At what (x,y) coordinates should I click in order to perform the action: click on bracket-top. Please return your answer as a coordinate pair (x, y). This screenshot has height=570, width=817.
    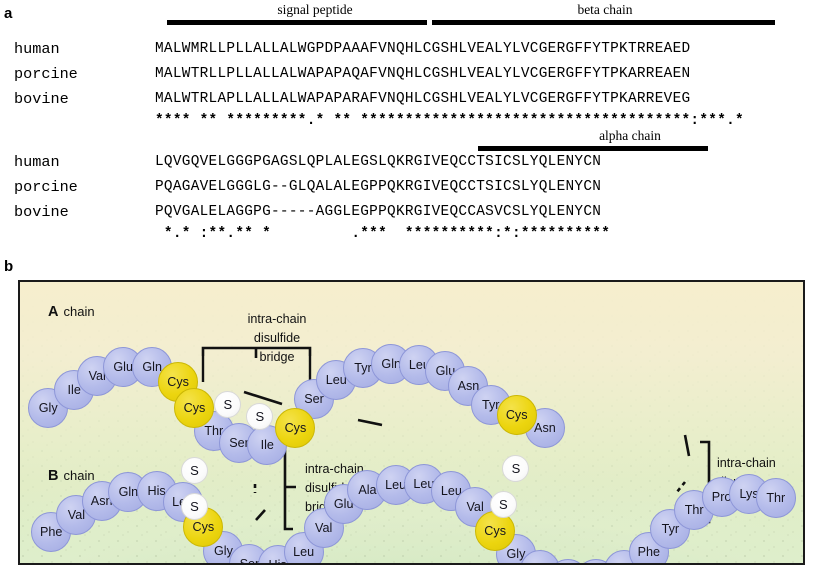
    Looking at the image, I should click on (256, 352).